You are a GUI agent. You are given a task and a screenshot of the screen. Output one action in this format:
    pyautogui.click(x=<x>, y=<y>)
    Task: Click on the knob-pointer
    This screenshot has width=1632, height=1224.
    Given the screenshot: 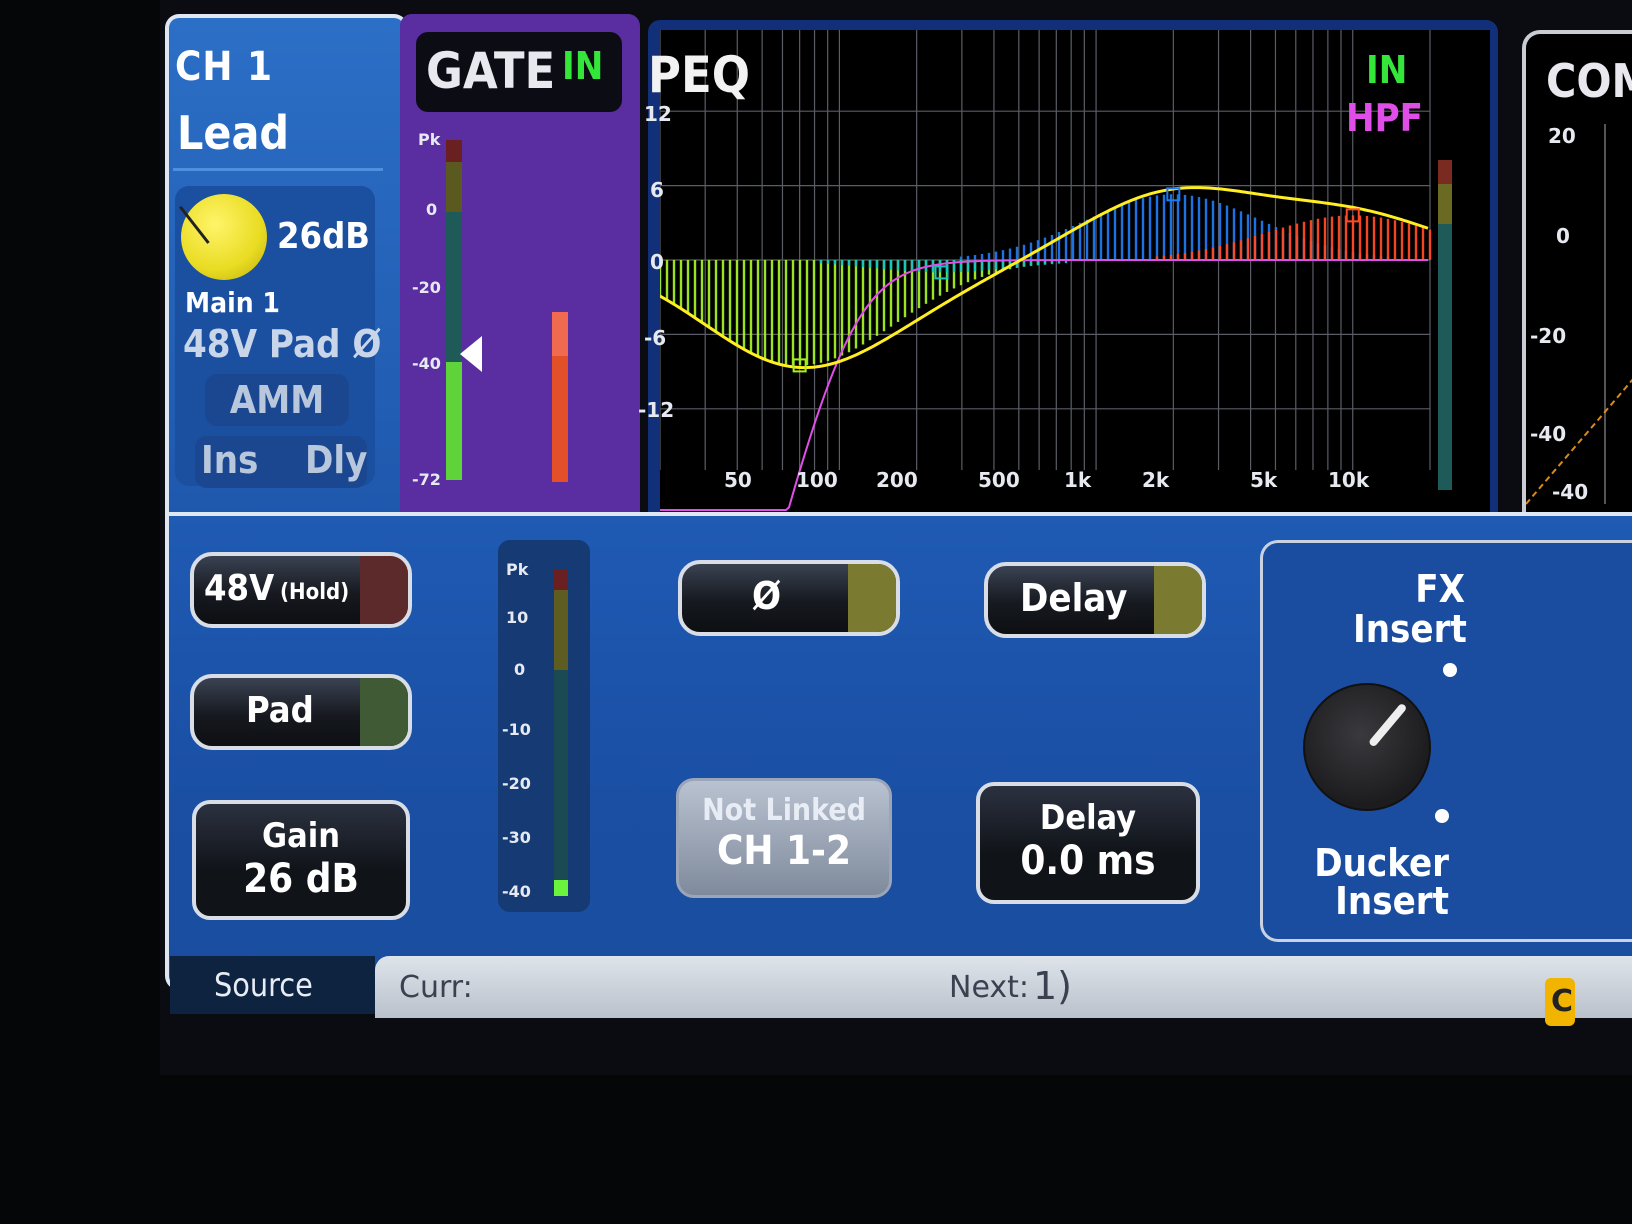 What is the action you would take?
    pyautogui.click(x=194, y=224)
    